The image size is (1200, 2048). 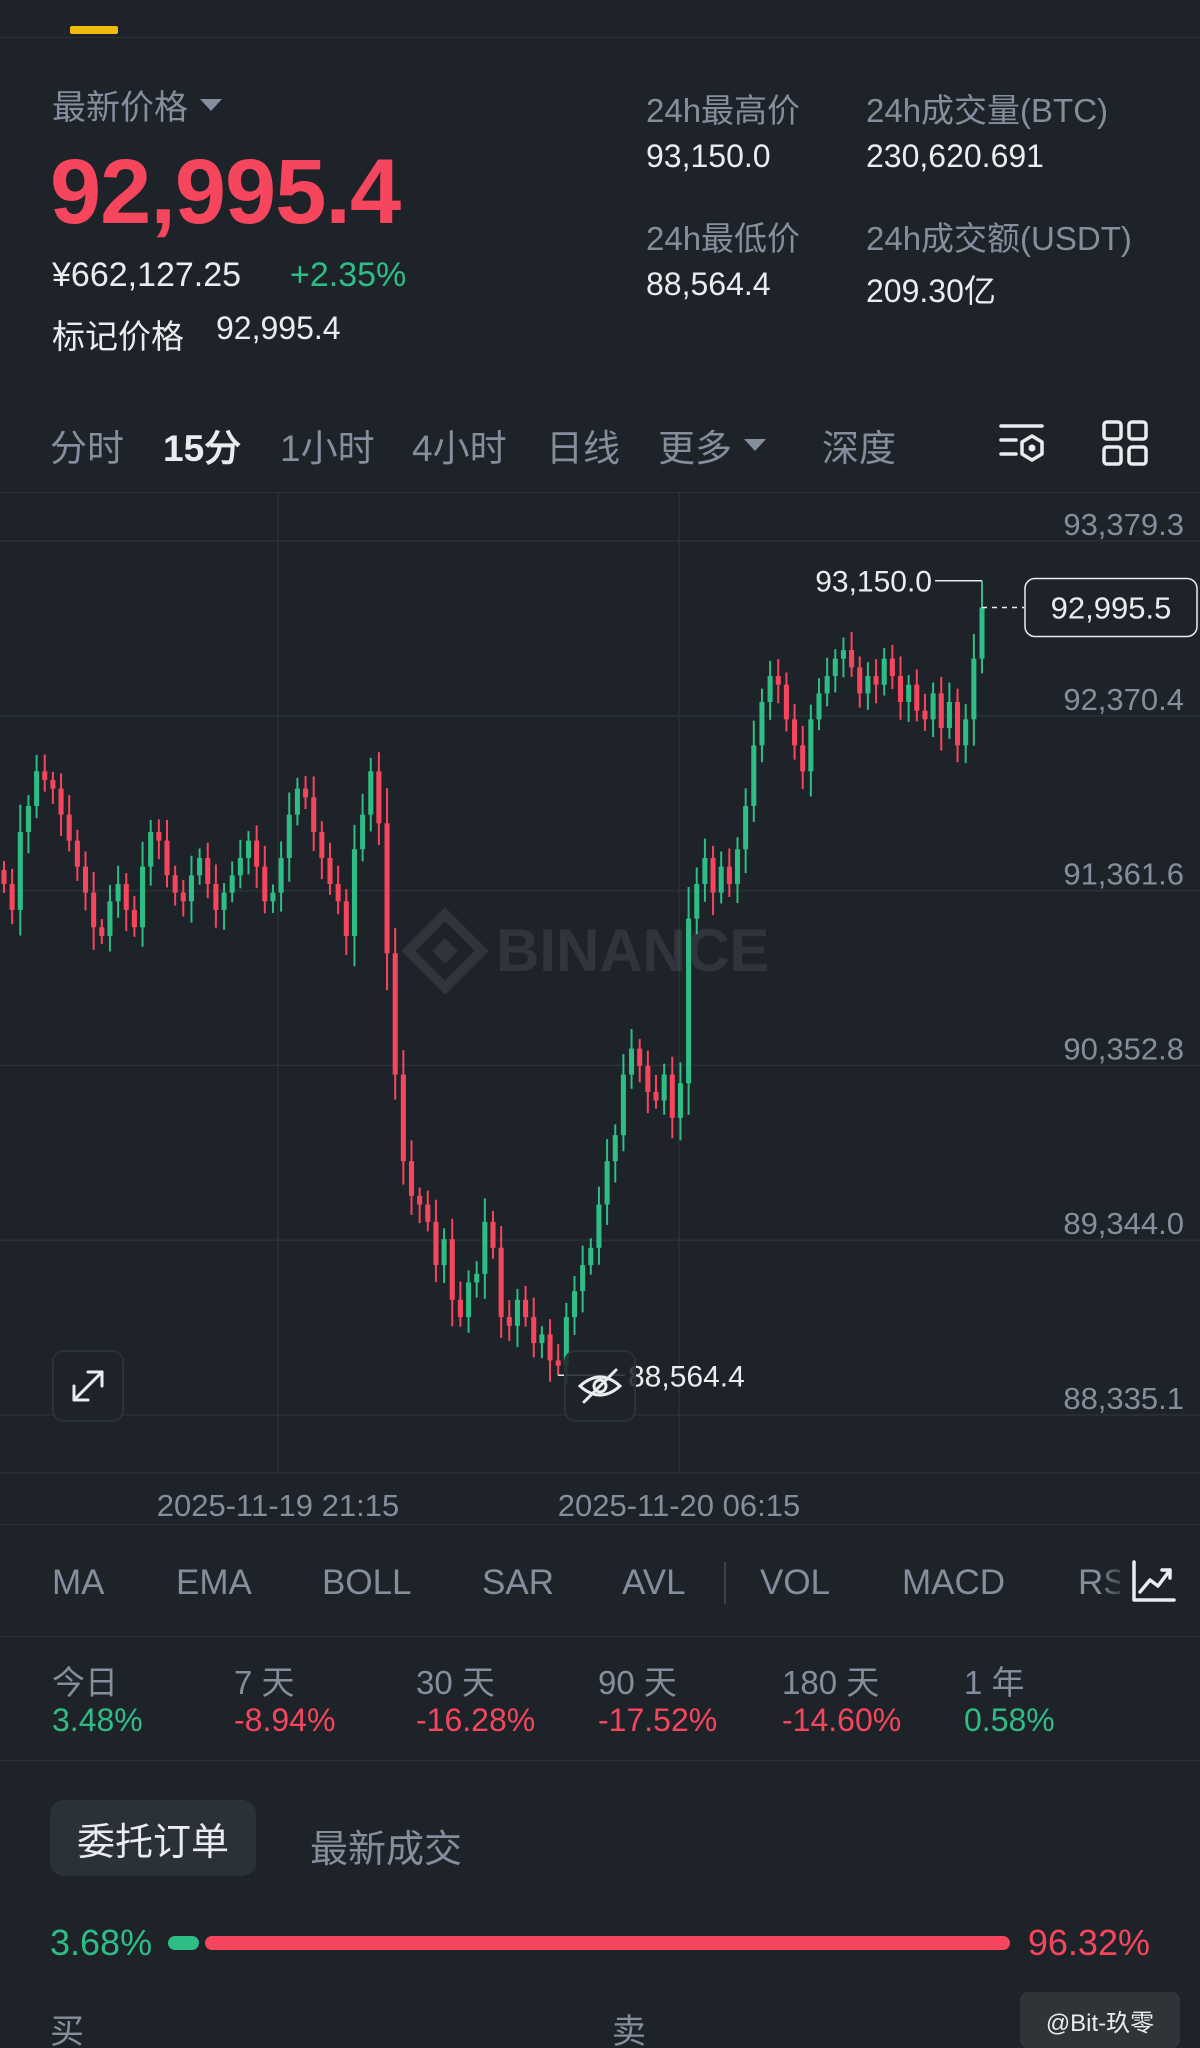 What do you see at coordinates (583, 445) in the screenshot?
I see `tab-daily: 日线` at bounding box center [583, 445].